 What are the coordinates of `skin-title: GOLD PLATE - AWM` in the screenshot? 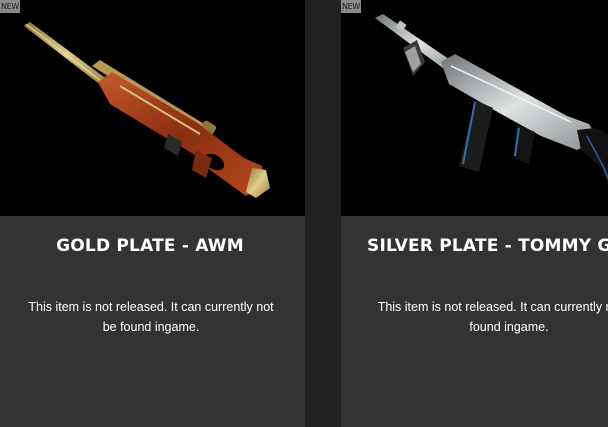 It's located at (150, 246).